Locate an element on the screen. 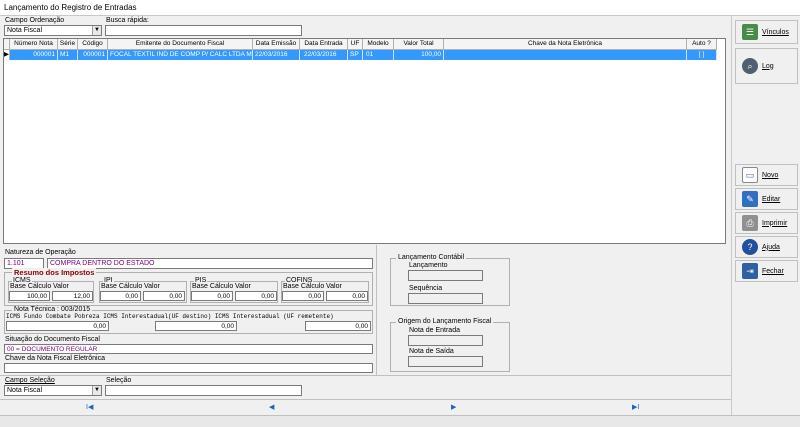 The height and width of the screenshot is (427, 800). col-data-emissao: Data Emissão is located at coordinates (276, 44).